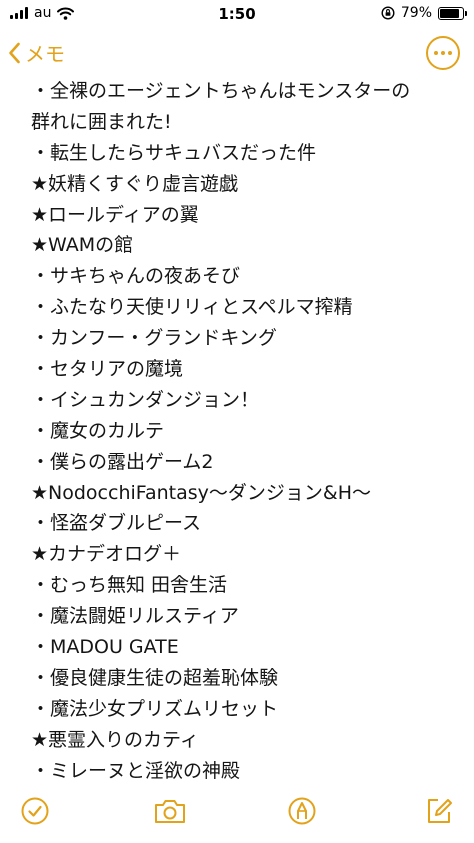 Image resolution: width=474 pixels, height=843 pixels. What do you see at coordinates (237, 54) in the screenshot?
I see `navigation-bar: メモ` at bounding box center [237, 54].